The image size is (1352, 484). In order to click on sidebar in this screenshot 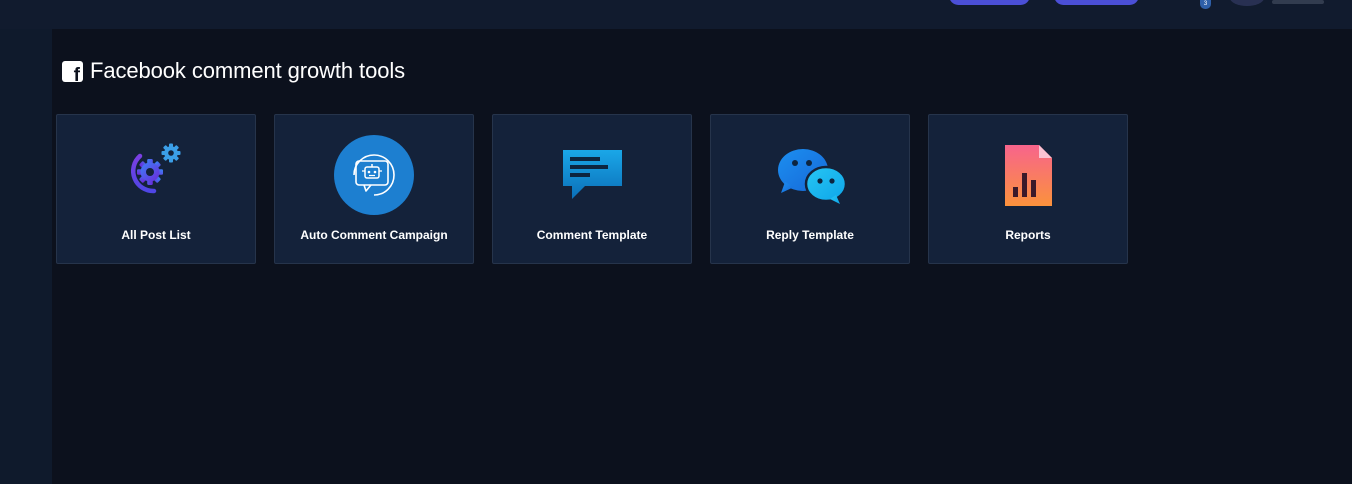, I will do `click(26, 256)`.